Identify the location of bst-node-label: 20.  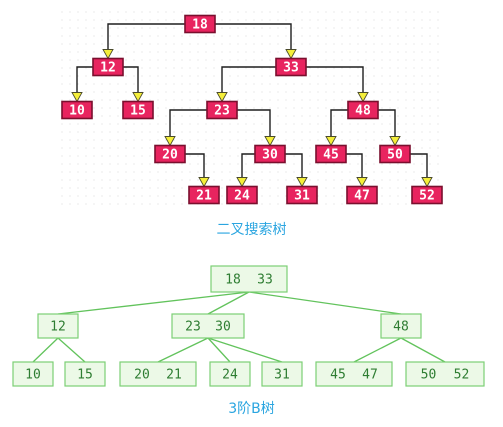
(170, 155).